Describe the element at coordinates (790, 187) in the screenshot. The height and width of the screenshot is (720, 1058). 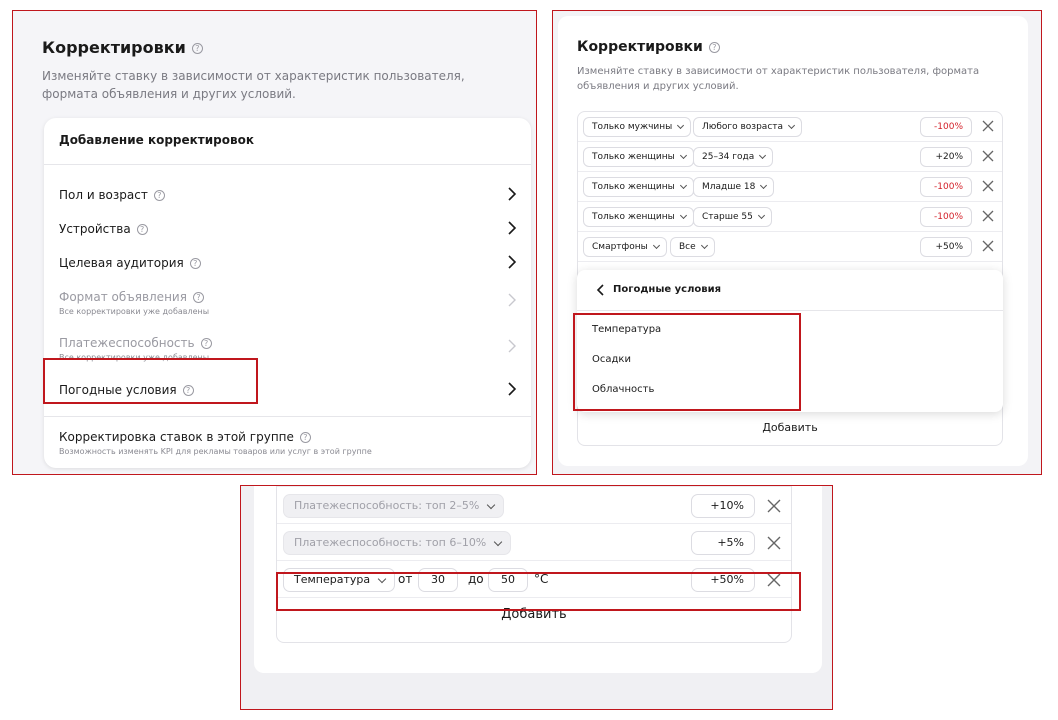
I see `table-row: Только женщины Младше 18 -100%` at that location.